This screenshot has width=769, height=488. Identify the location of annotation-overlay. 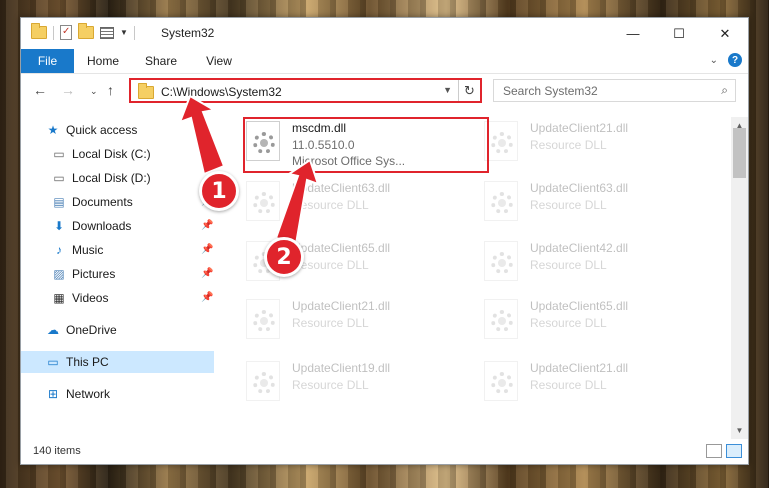
(249, 170).